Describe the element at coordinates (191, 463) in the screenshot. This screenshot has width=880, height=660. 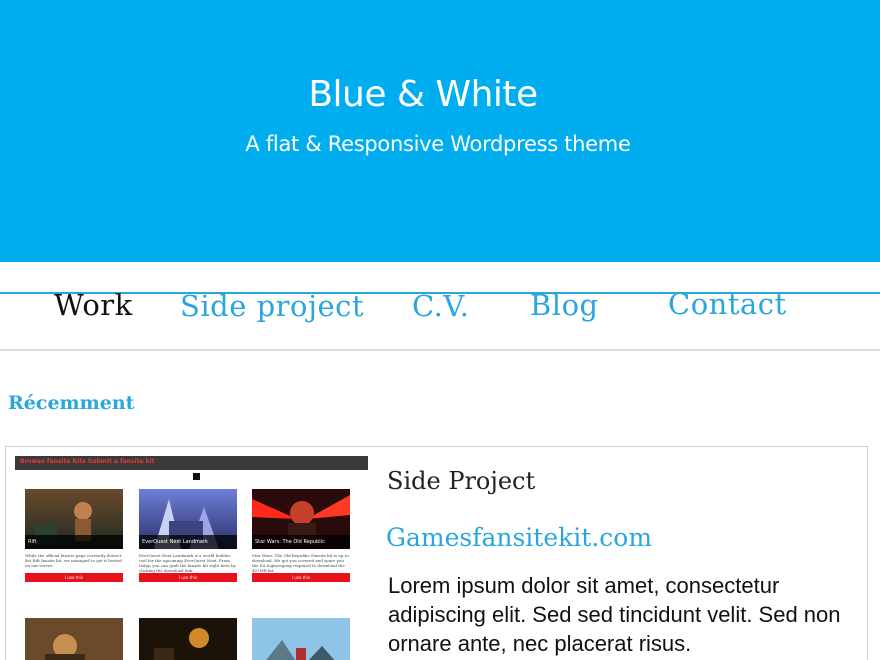
I see `thumbnail-top-bar: Browse fansite Kits Submit a fansite kit` at that location.